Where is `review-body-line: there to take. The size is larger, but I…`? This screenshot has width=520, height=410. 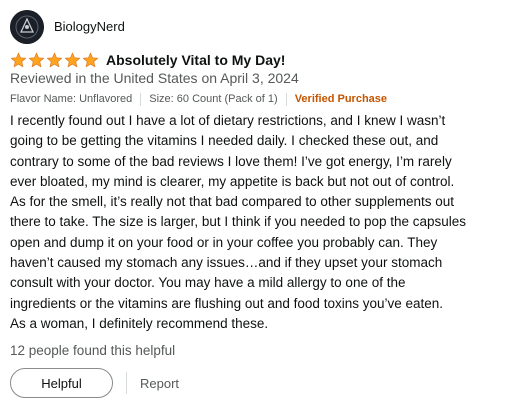 review-body-line: there to take. The size is larger, but I… is located at coordinates (238, 222).